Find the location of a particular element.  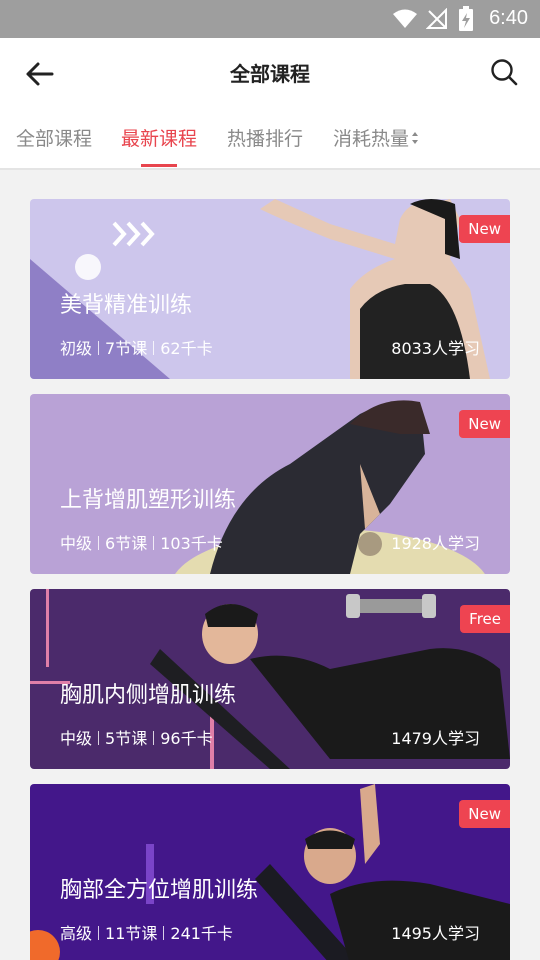

status-bar: 6:40 is located at coordinates (270, 19).